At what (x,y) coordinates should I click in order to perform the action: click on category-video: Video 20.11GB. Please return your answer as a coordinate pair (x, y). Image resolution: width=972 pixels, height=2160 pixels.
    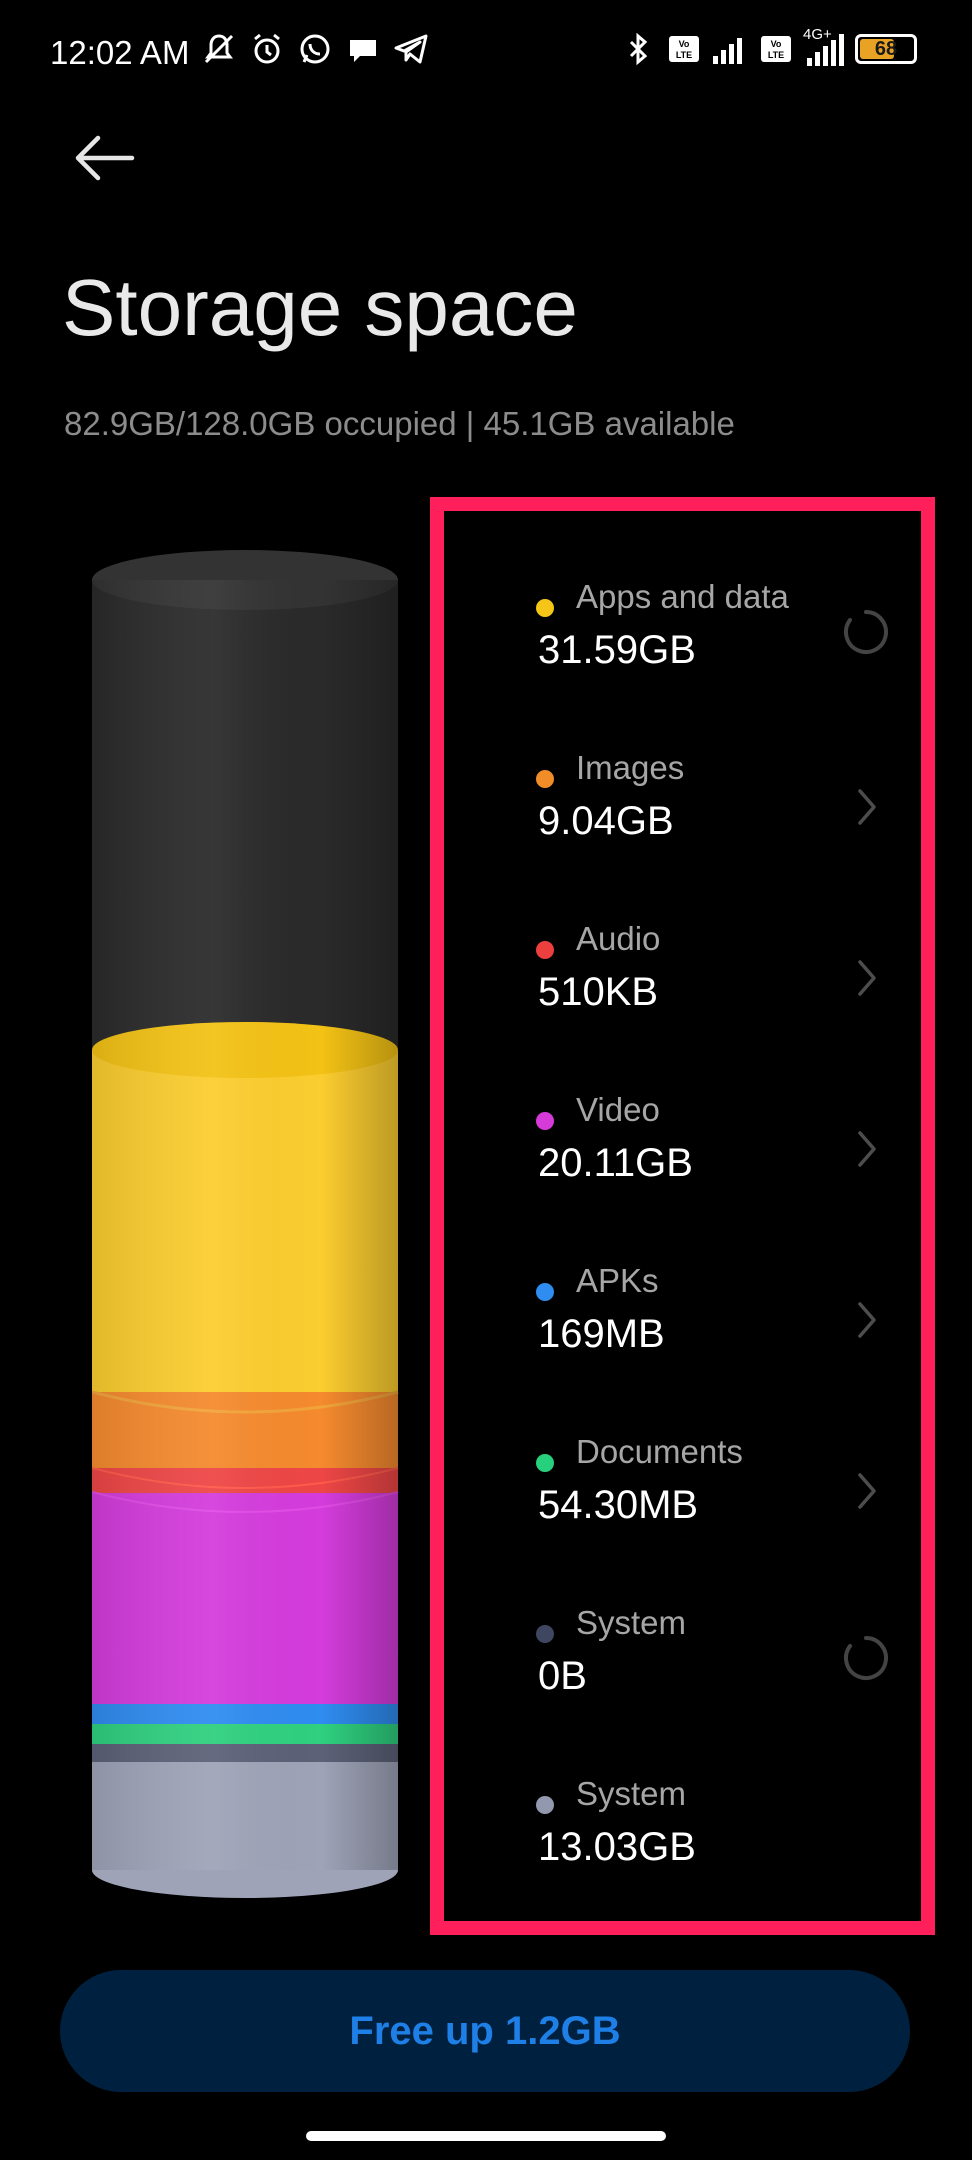
    Looking at the image, I should click on (722, 1161).